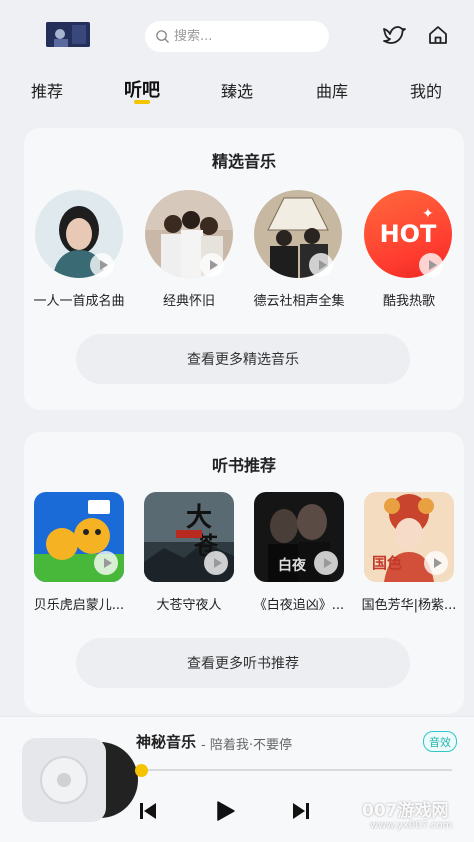  What do you see at coordinates (426, 90) in the screenshot?
I see `tab-mine: 我的` at bounding box center [426, 90].